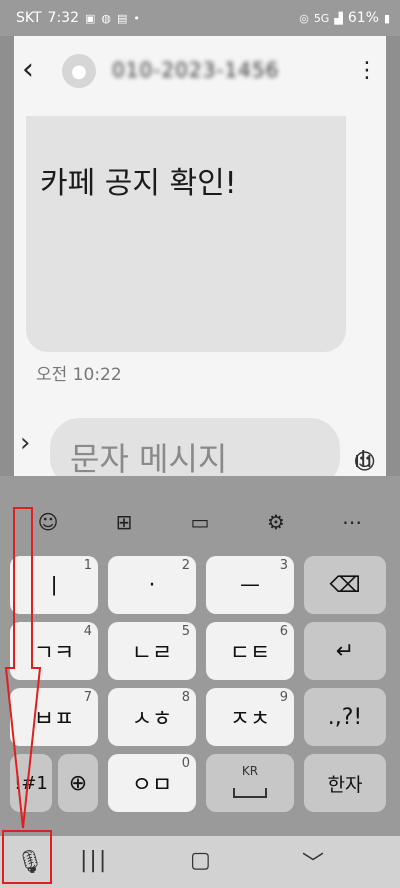  What do you see at coordinates (87, 565) in the screenshot?
I see `key-number: 1` at bounding box center [87, 565].